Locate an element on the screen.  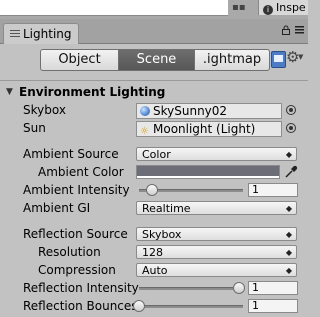
tab-dots-icon: ▪▪ is located at coordinates (239, 7).